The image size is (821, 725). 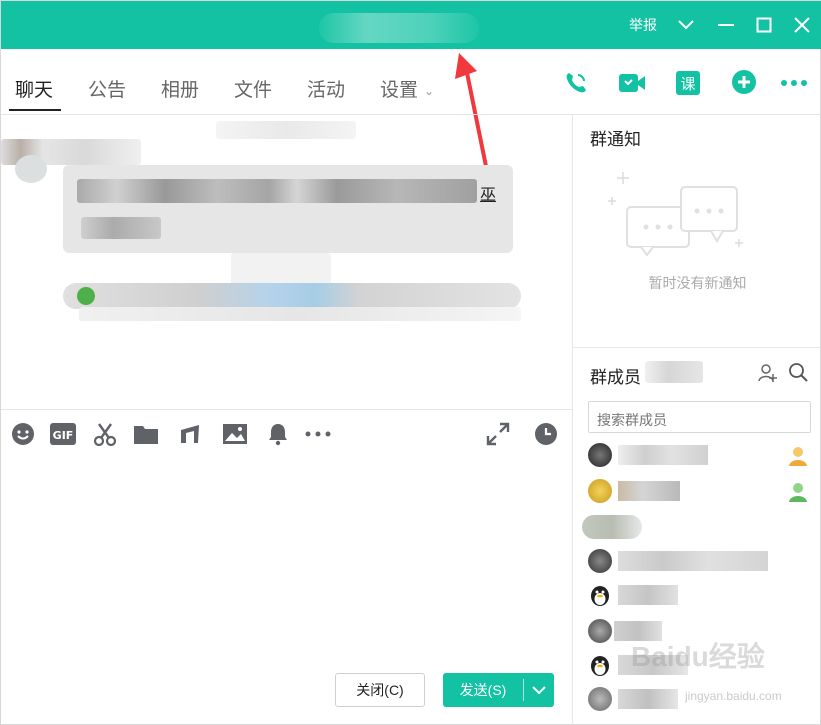 What do you see at coordinates (615, 139) in the screenshot?
I see `group-notice-title: 群通知` at bounding box center [615, 139].